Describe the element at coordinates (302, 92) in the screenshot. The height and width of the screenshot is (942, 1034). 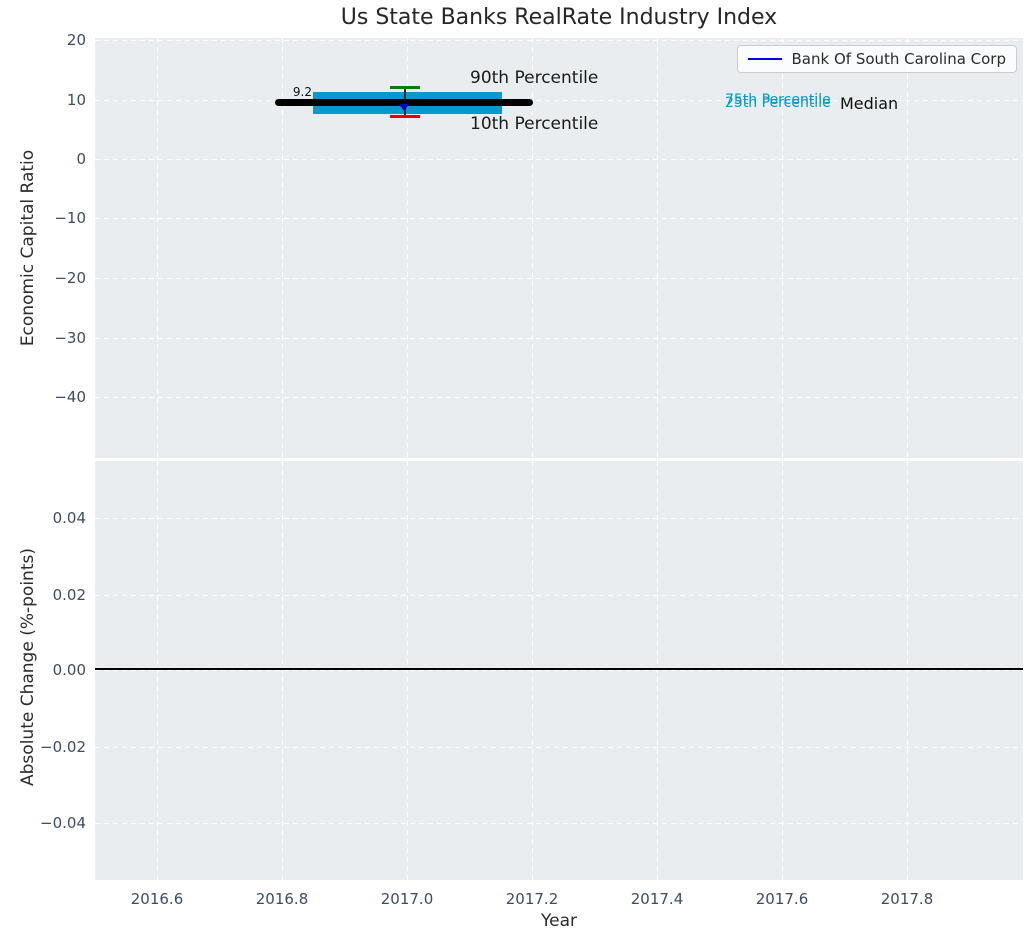
I see `value-annotation: 9.2` at that location.